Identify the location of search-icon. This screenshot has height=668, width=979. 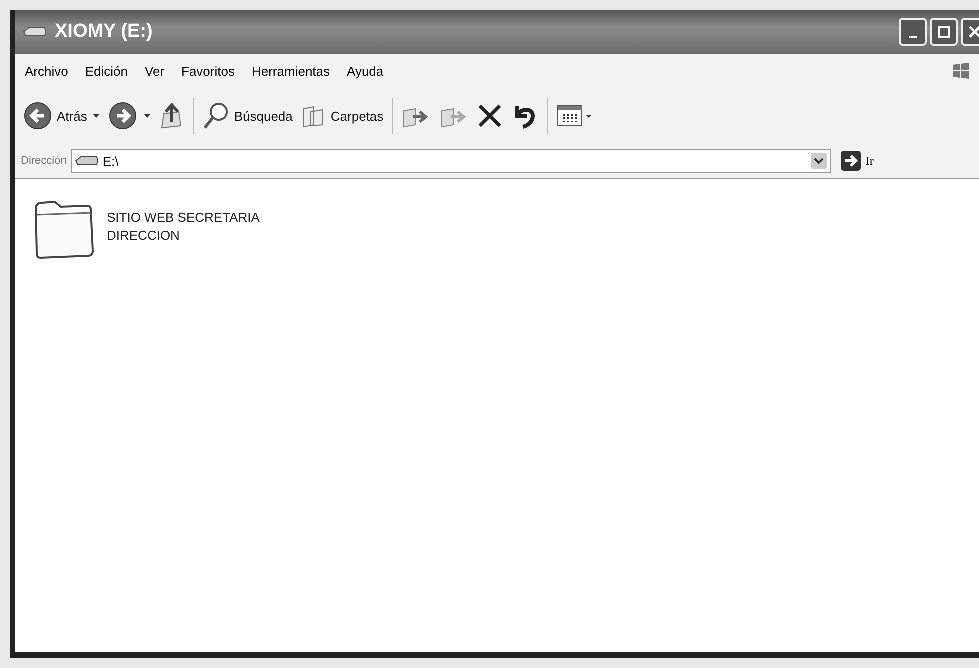
(216, 116).